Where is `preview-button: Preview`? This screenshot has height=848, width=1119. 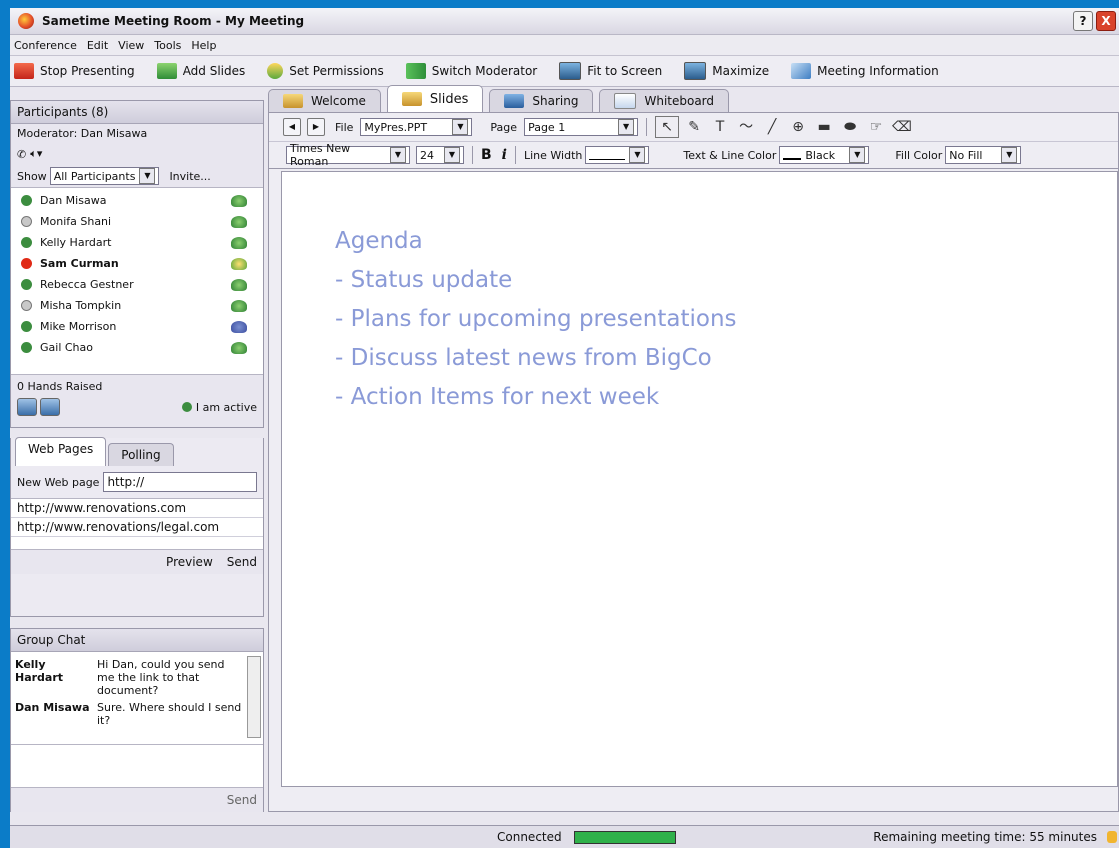 preview-button: Preview is located at coordinates (189, 562).